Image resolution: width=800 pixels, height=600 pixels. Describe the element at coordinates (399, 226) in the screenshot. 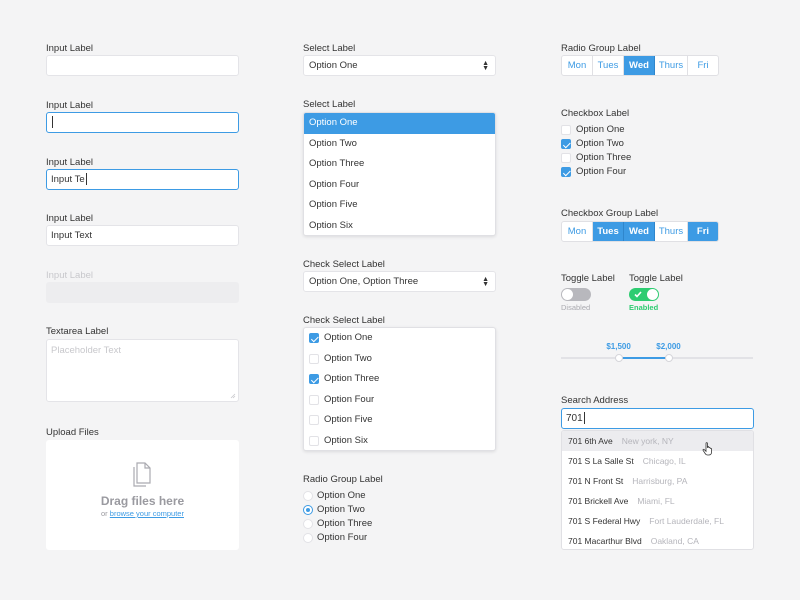

I see `select-option: Option Six` at that location.